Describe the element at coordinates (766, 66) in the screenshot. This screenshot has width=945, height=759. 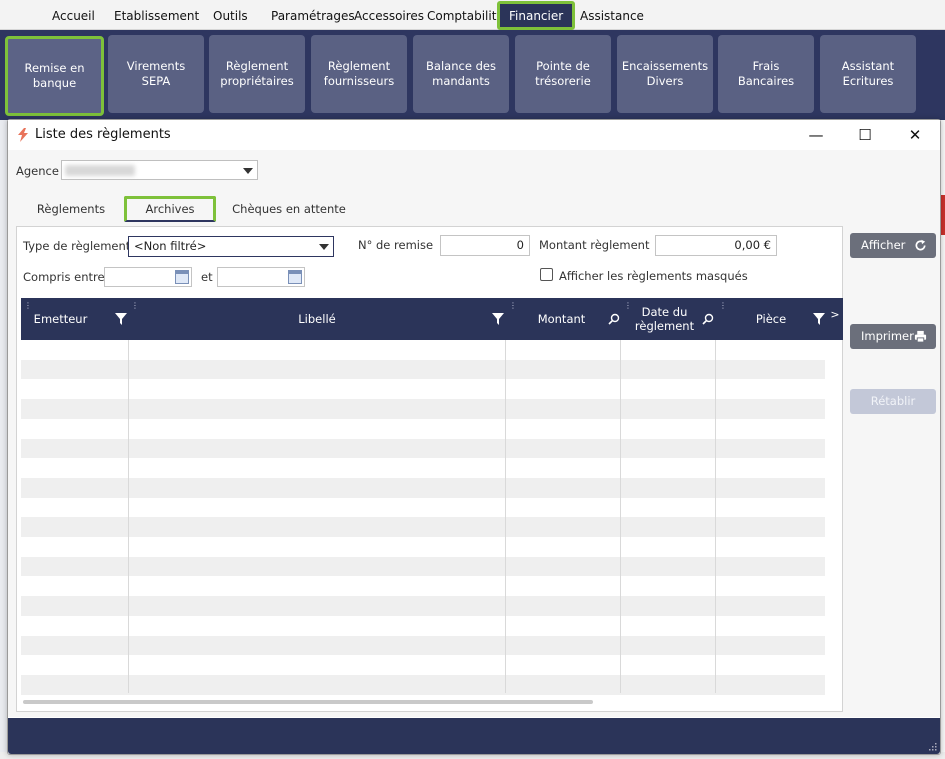
I see `ribbon-label-line1: Frais` at that location.